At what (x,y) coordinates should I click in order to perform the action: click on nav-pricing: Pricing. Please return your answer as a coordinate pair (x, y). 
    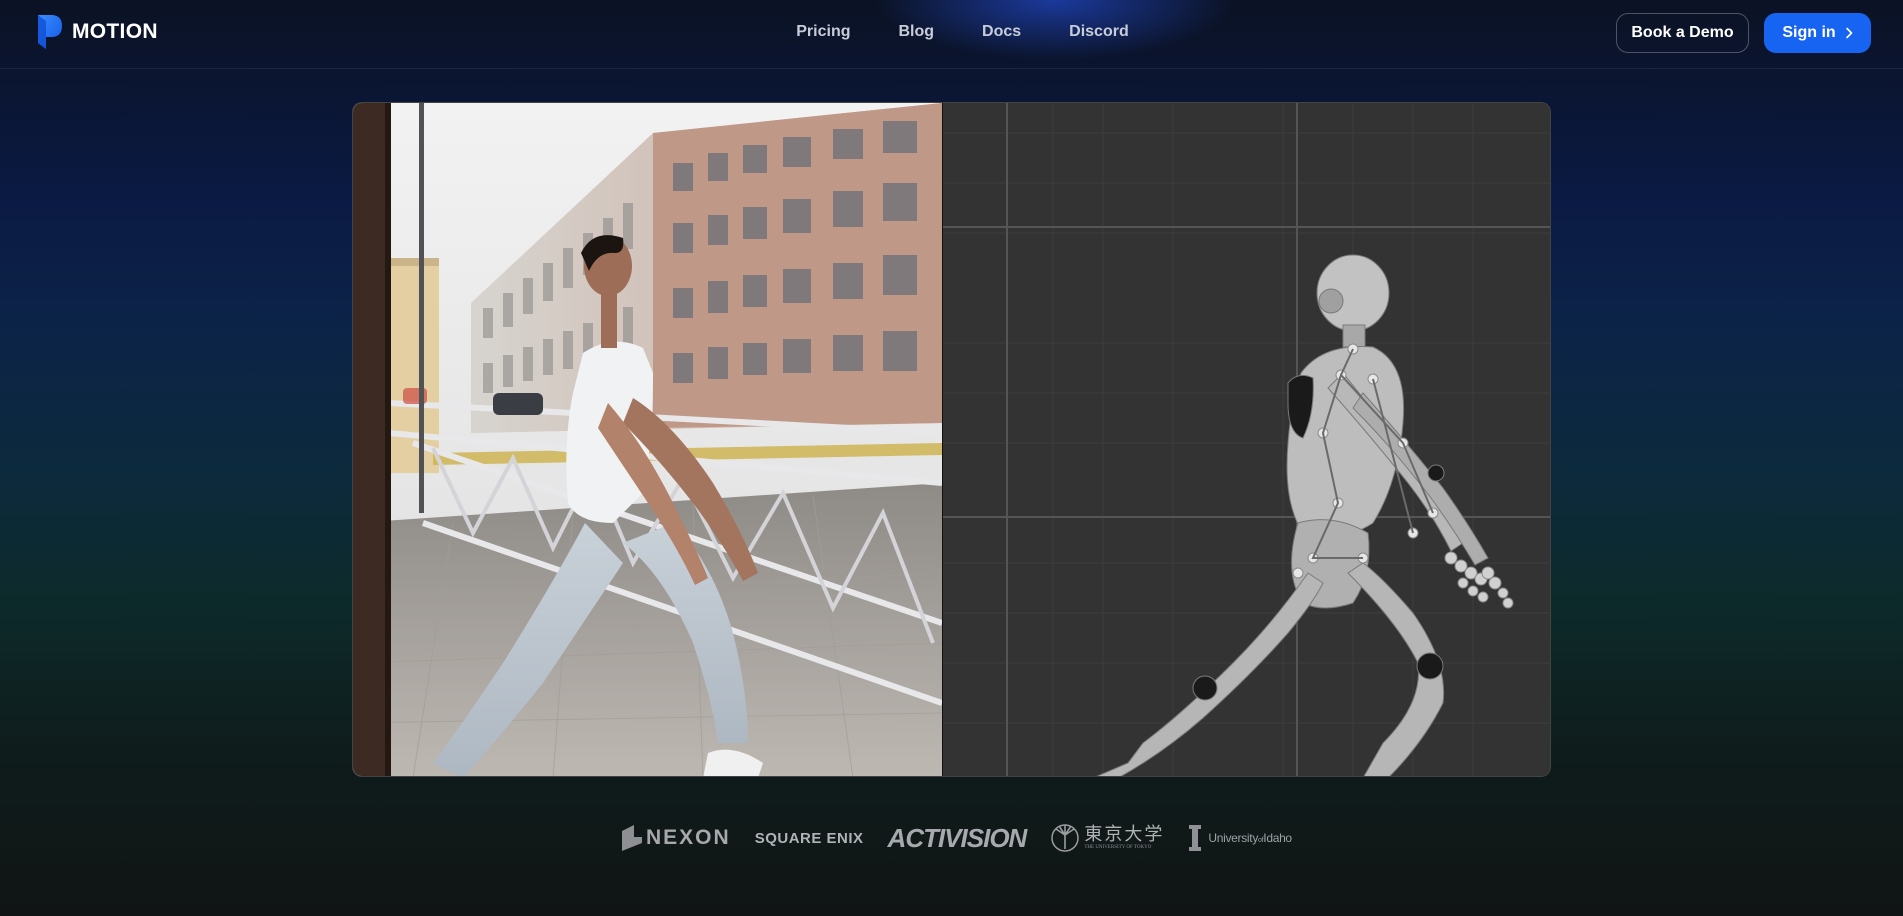
    Looking at the image, I should click on (823, 32).